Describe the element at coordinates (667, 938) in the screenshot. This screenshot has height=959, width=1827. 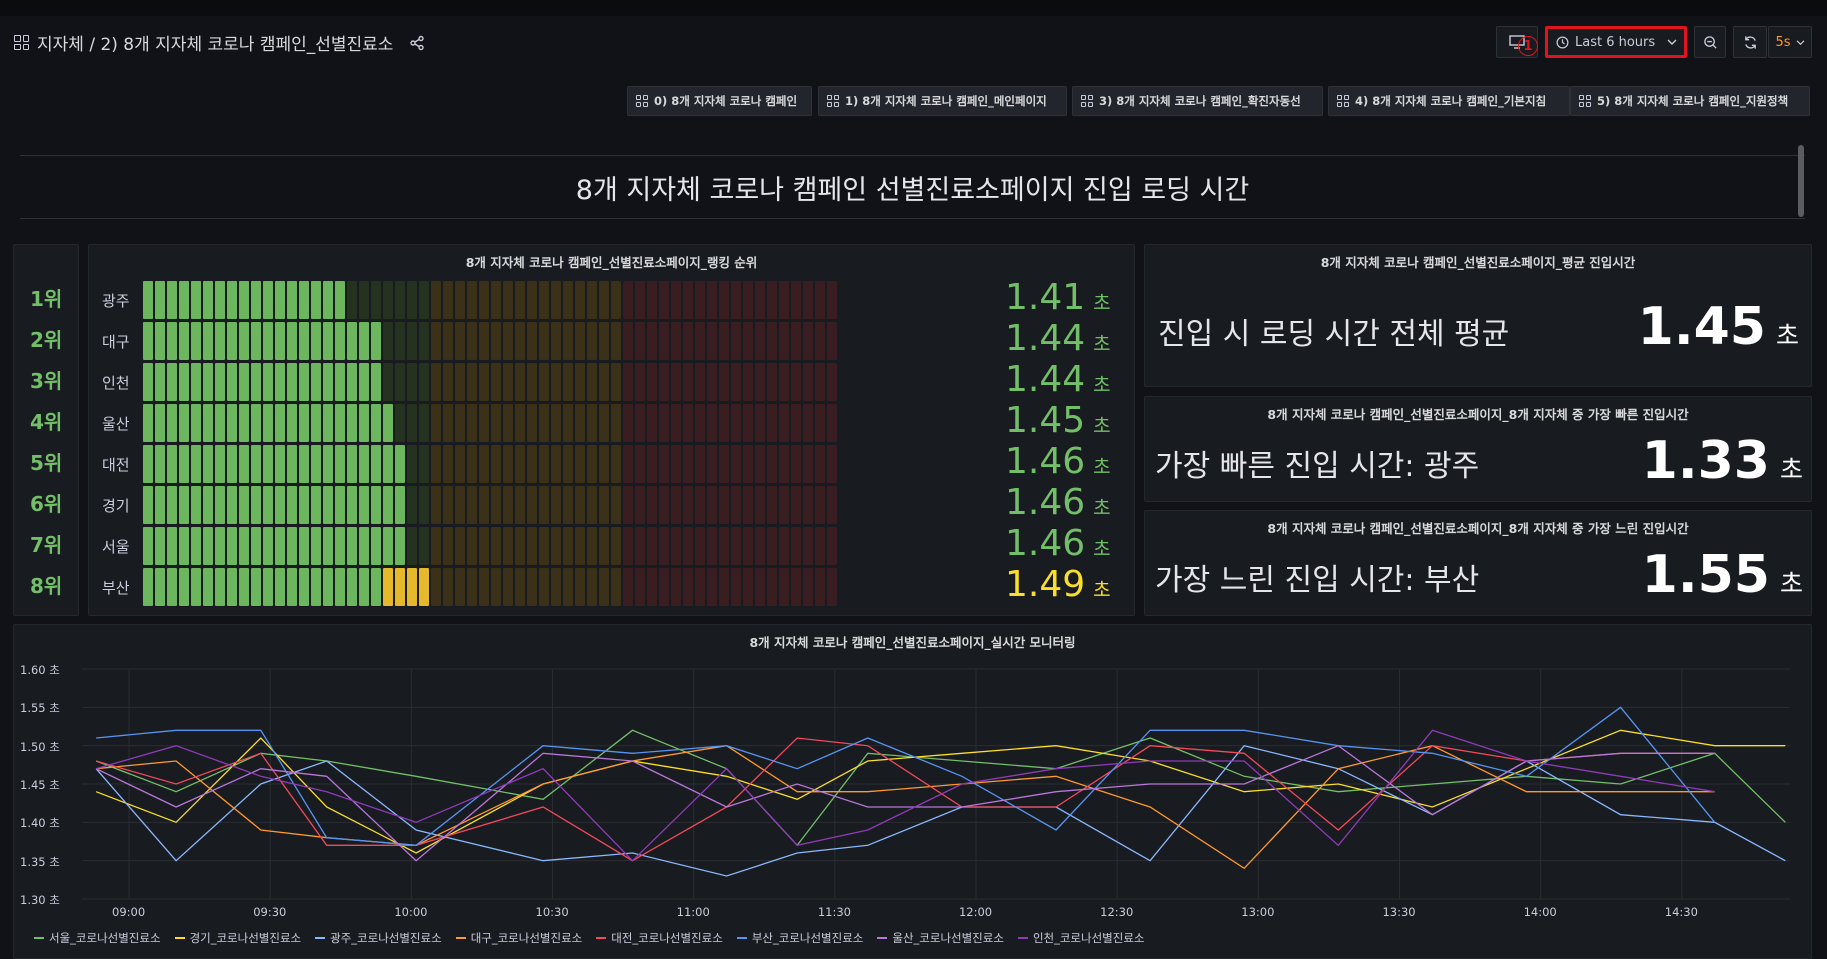
I see `legend-label: 대전_코로나선별진료소` at that location.